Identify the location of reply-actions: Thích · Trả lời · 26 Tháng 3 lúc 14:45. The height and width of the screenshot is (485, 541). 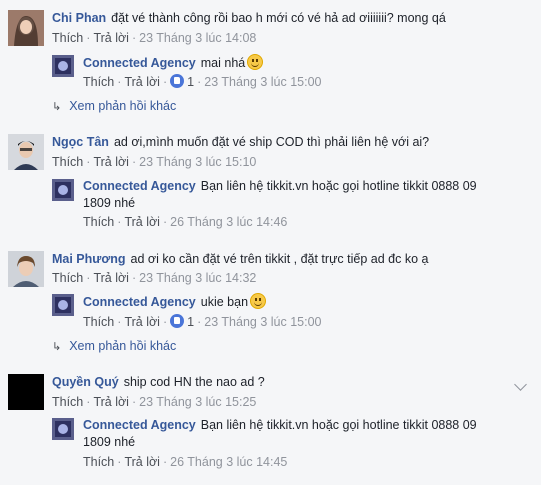
(185, 462).